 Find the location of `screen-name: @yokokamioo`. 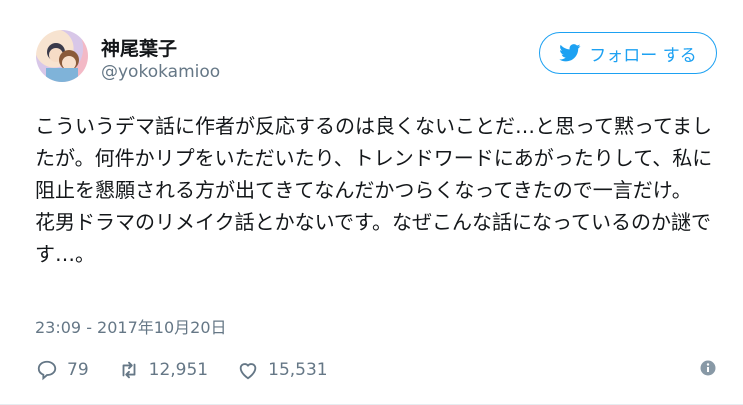

screen-name: @yokokamioo is located at coordinates (160, 72).